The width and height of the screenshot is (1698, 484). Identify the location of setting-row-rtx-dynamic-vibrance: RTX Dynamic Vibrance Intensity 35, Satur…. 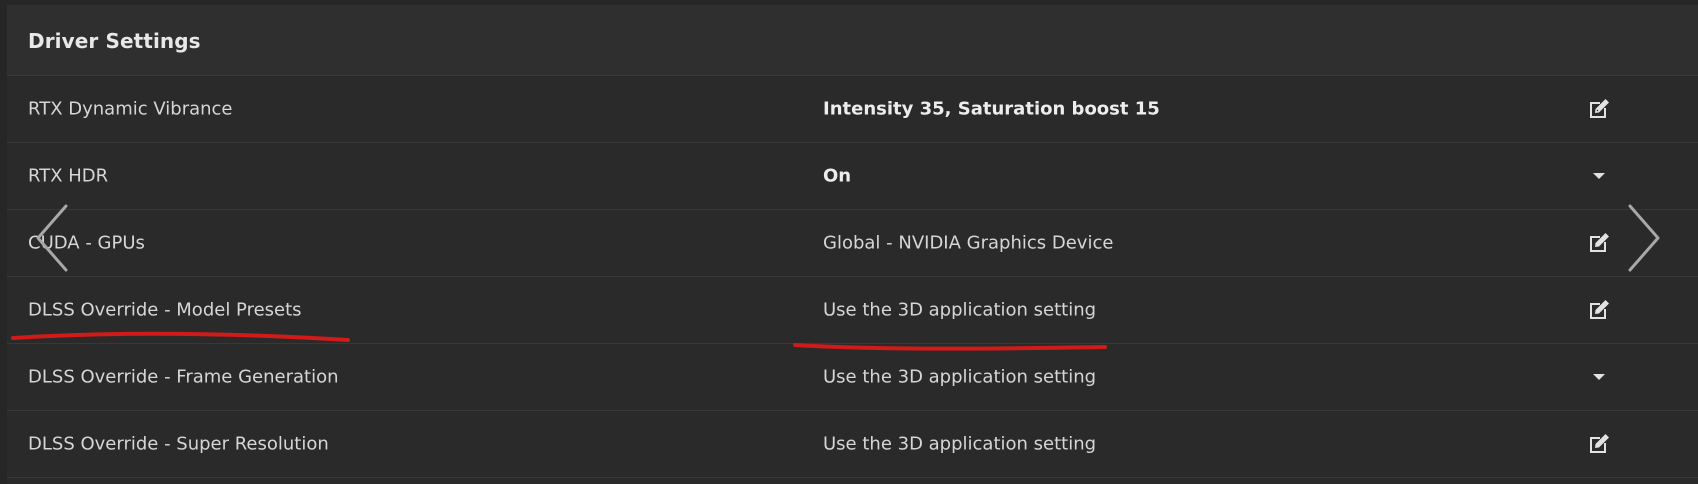
(852, 109).